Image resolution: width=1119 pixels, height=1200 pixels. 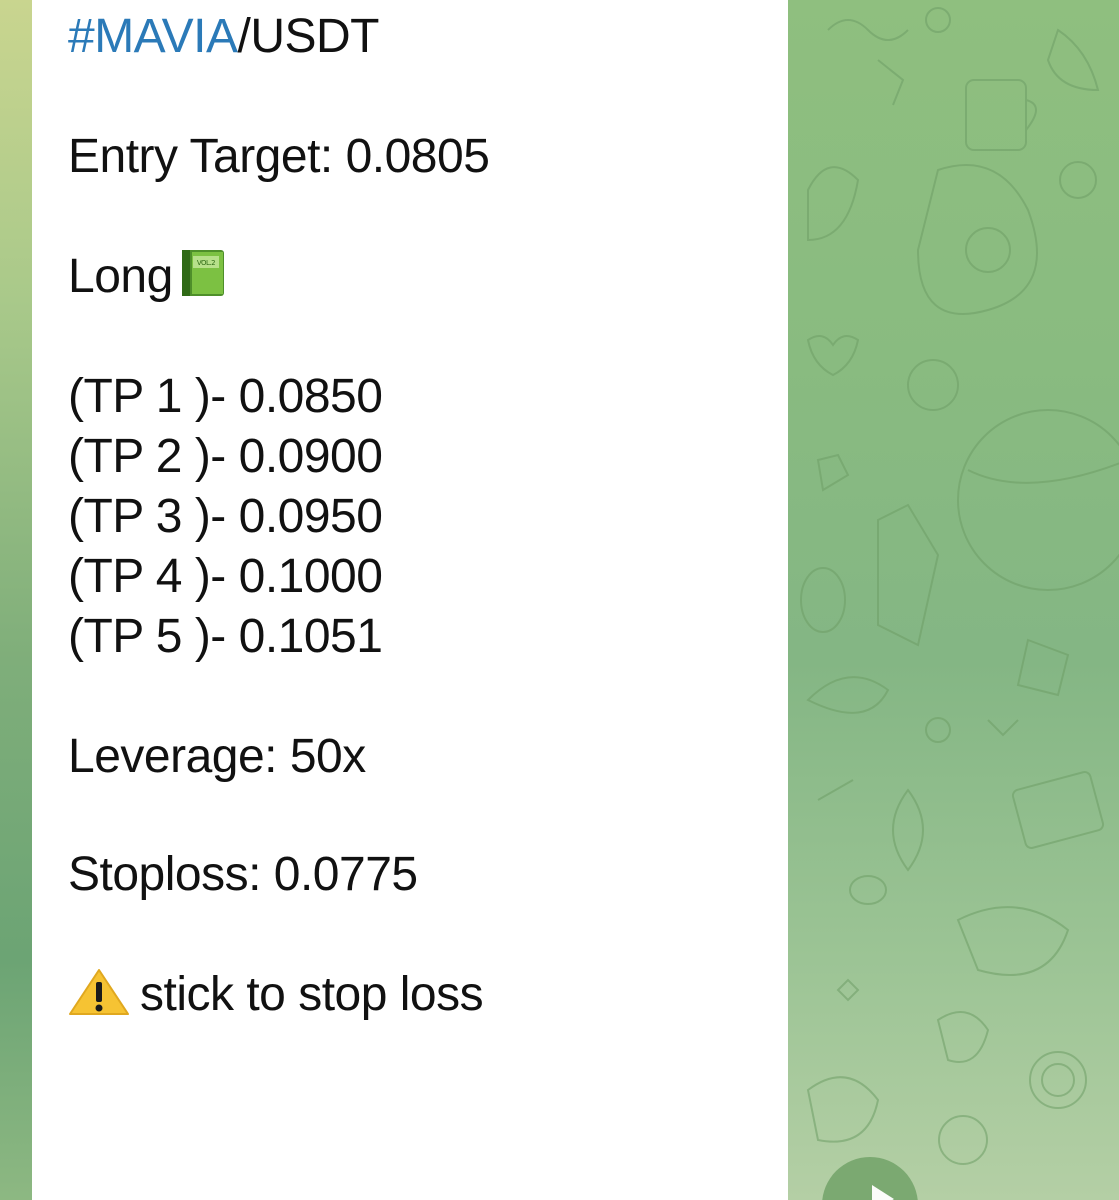 I want to click on take-profit-3: (TP 3 )- 0.0950, so click(x=225, y=516).